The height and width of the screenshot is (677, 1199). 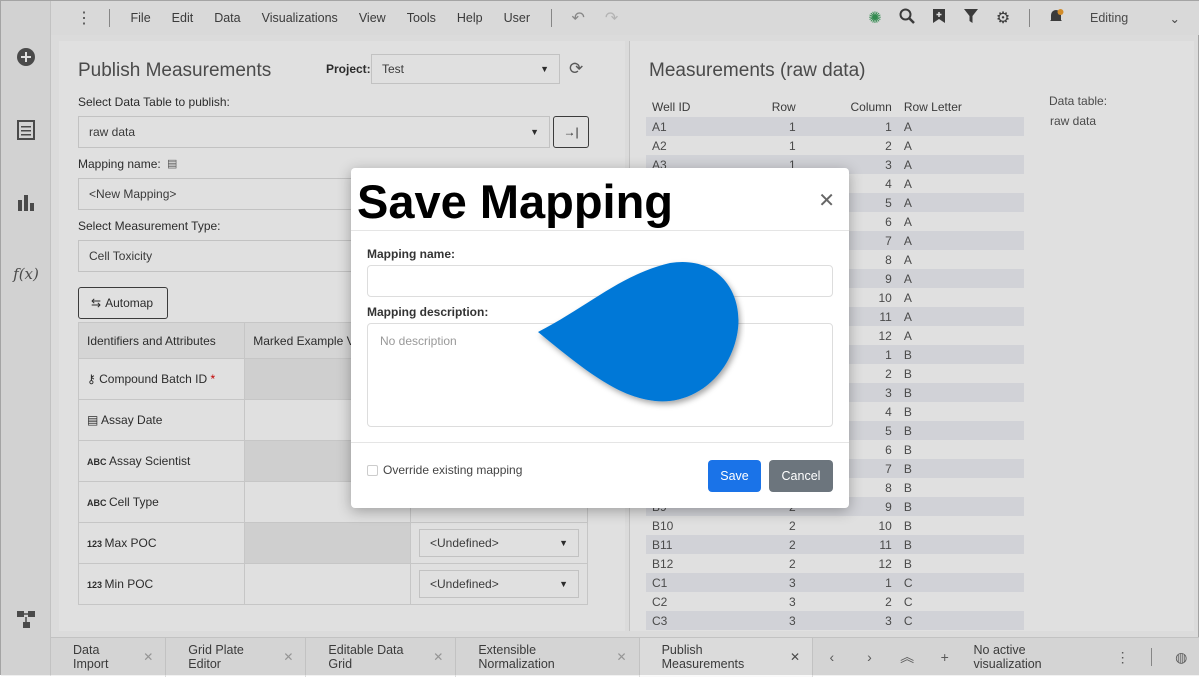 What do you see at coordinates (453, 470) in the screenshot?
I see `override-label: Override existing mapping` at bounding box center [453, 470].